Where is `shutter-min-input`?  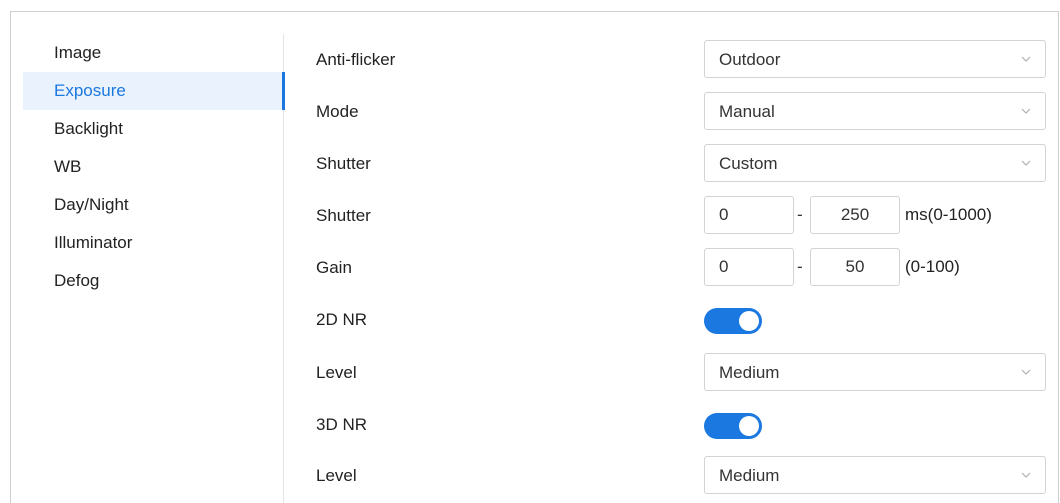
shutter-min-input is located at coordinates (749, 215).